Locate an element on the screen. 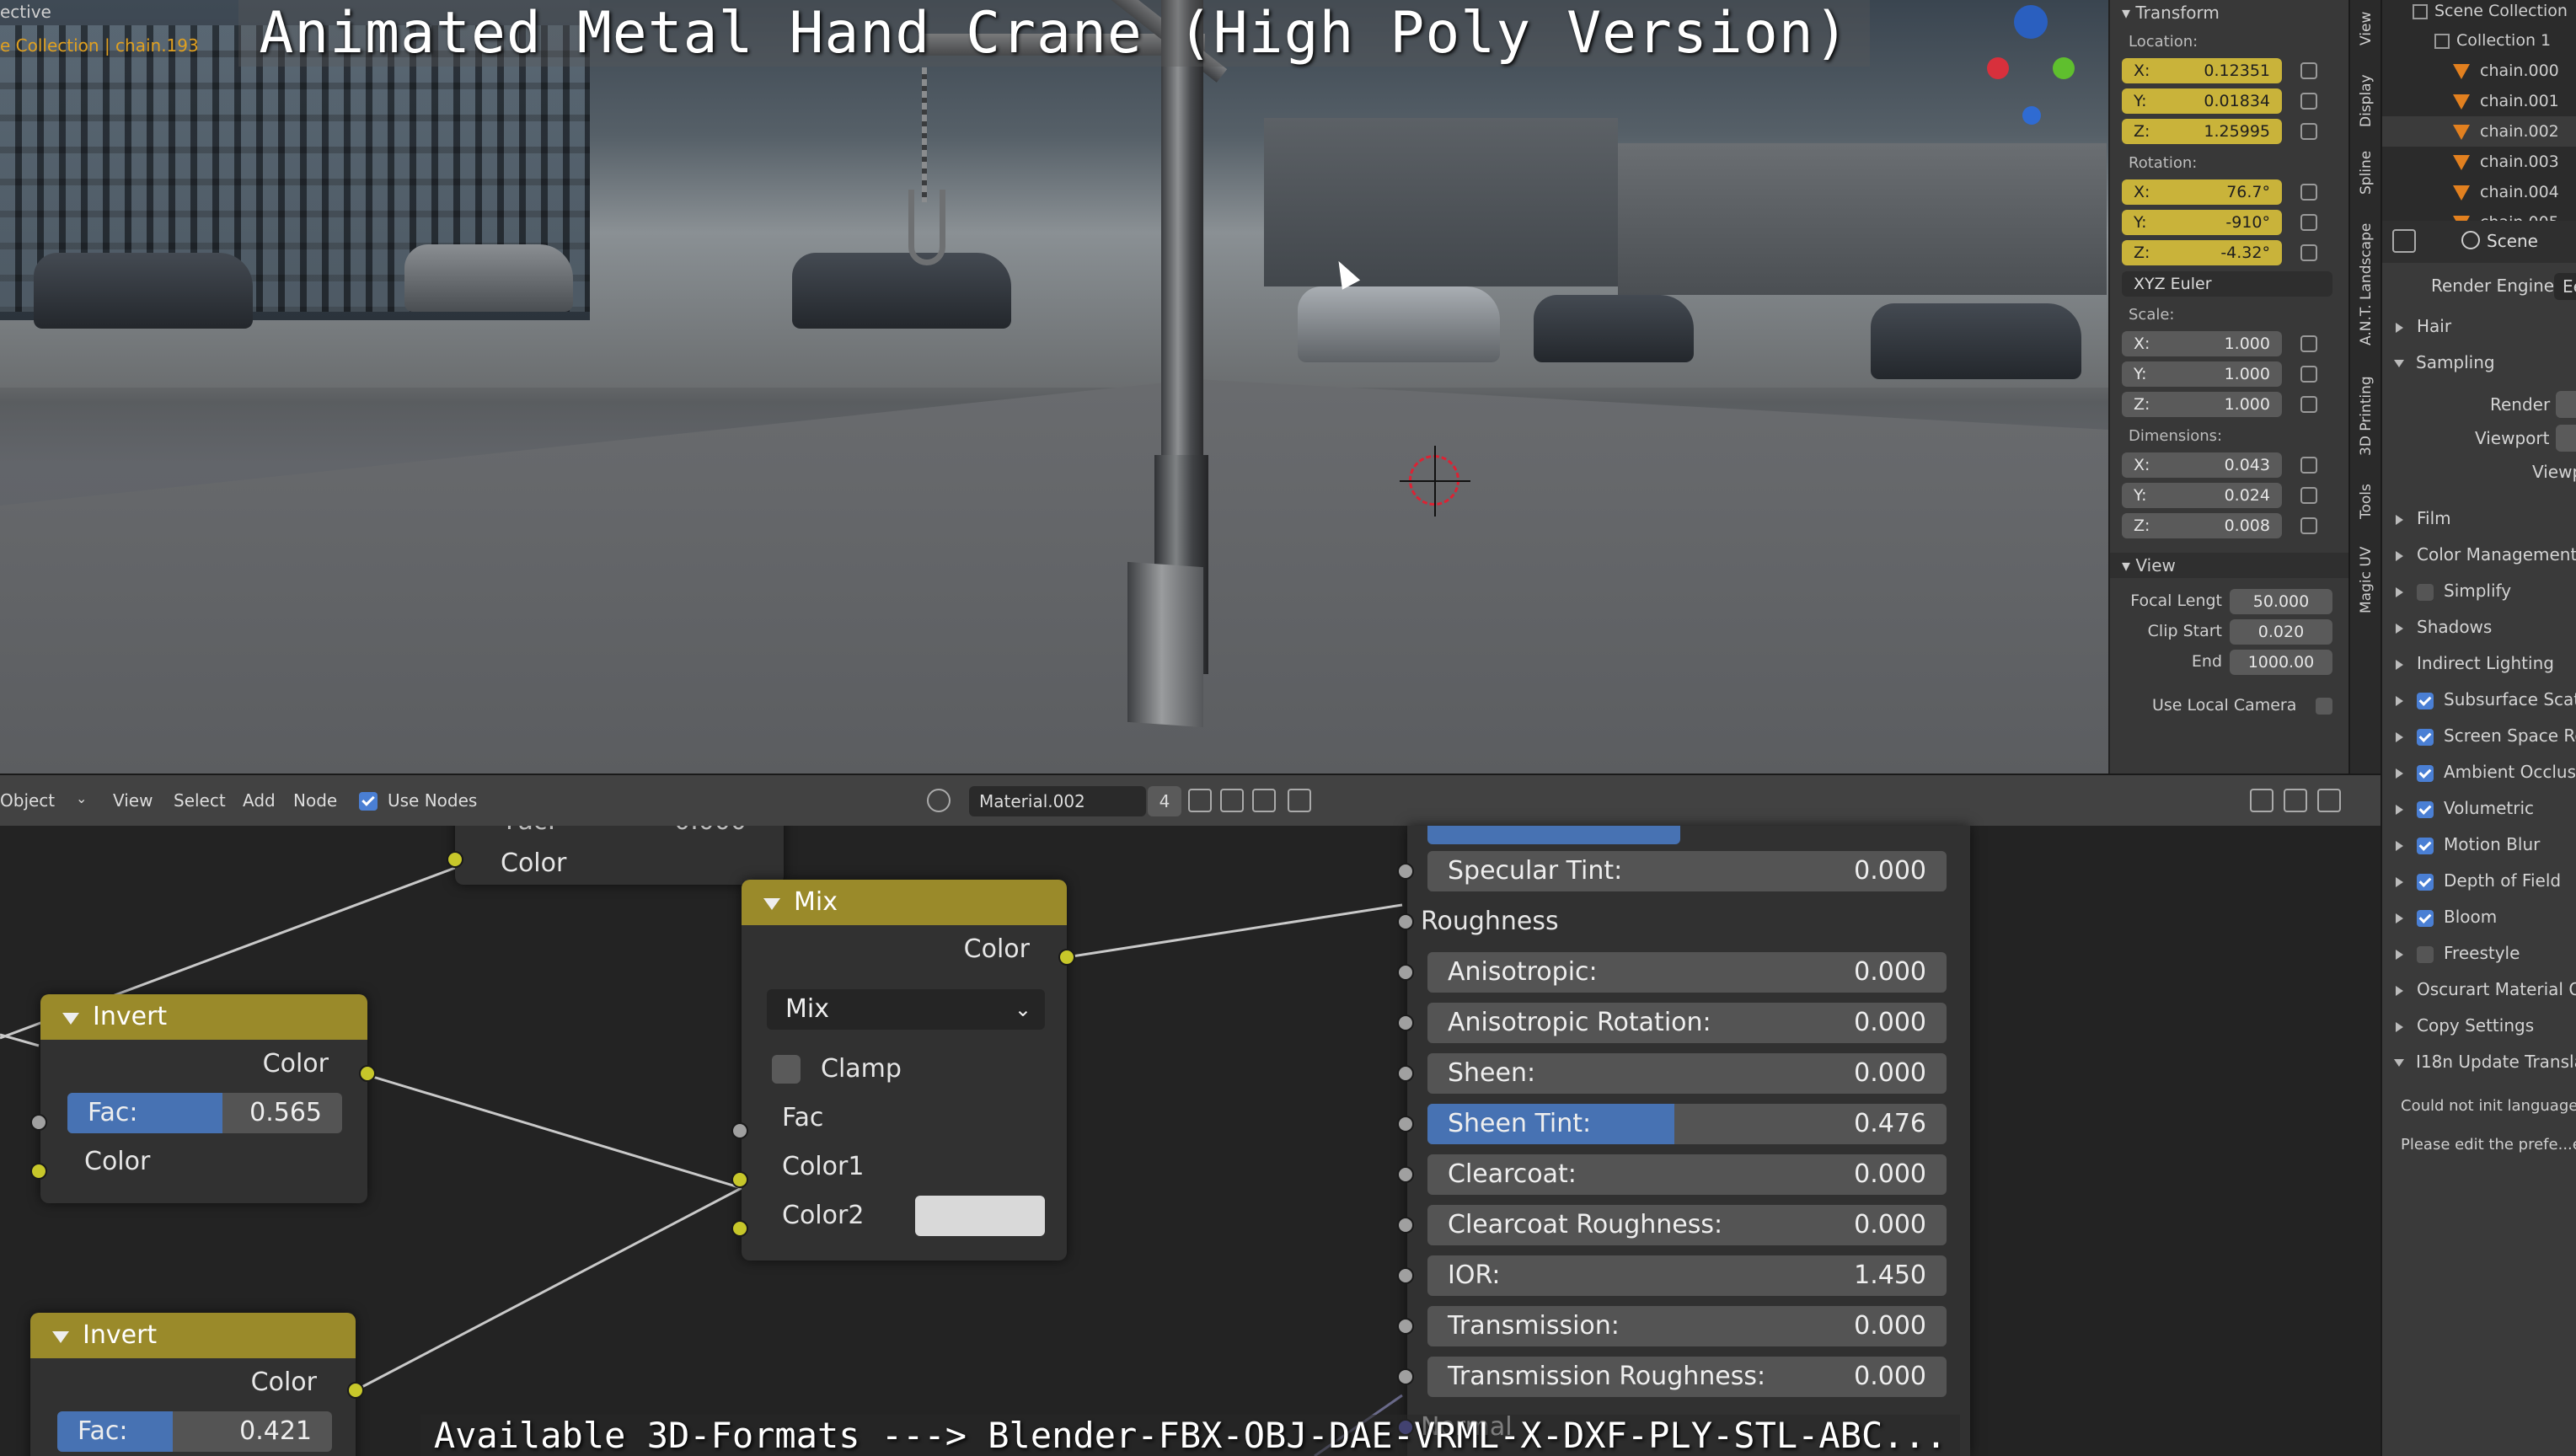 This screenshot has height=1456, width=2576. snap-target-icon is located at coordinates (2329, 800).